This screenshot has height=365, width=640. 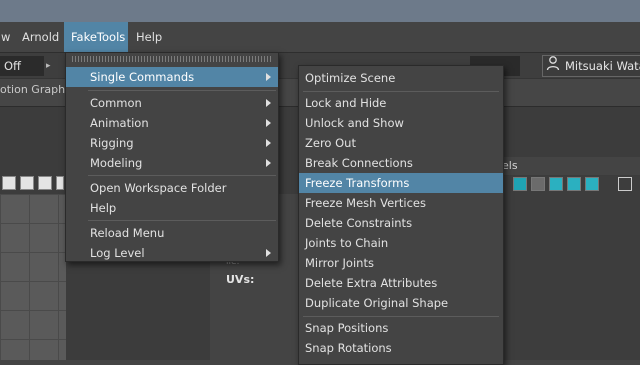 I want to click on menu-item-log-level: Log Level, so click(x=172, y=253).